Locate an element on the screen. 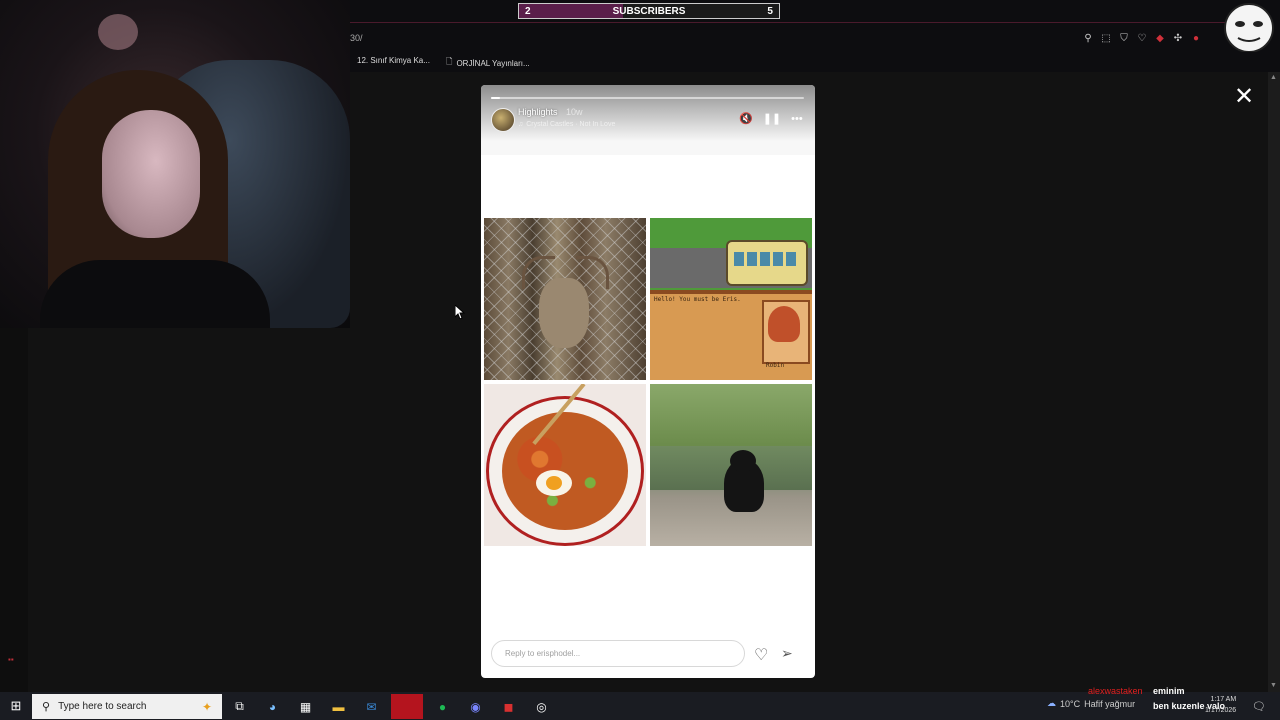 The image size is (1280, 720). scroll-down-icon: ▼ is located at coordinates (1273, 685).